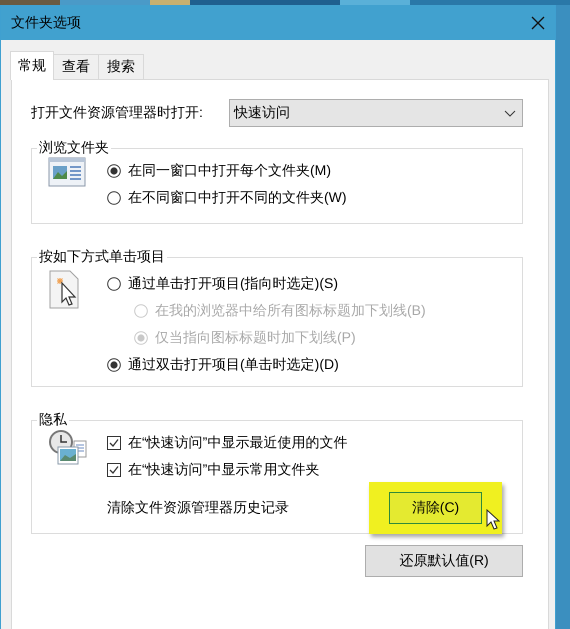 This screenshot has width=570, height=629. Describe the element at coordinates (376, 113) in the screenshot. I see `dropdown: 快速访问` at that location.